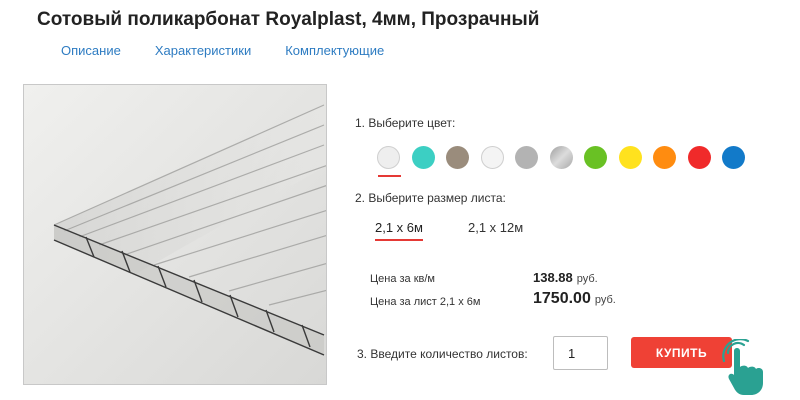 Image resolution: width=800 pixels, height=400 pixels. Describe the element at coordinates (91, 50) in the screenshot. I see `tab-description: Описание` at that location.